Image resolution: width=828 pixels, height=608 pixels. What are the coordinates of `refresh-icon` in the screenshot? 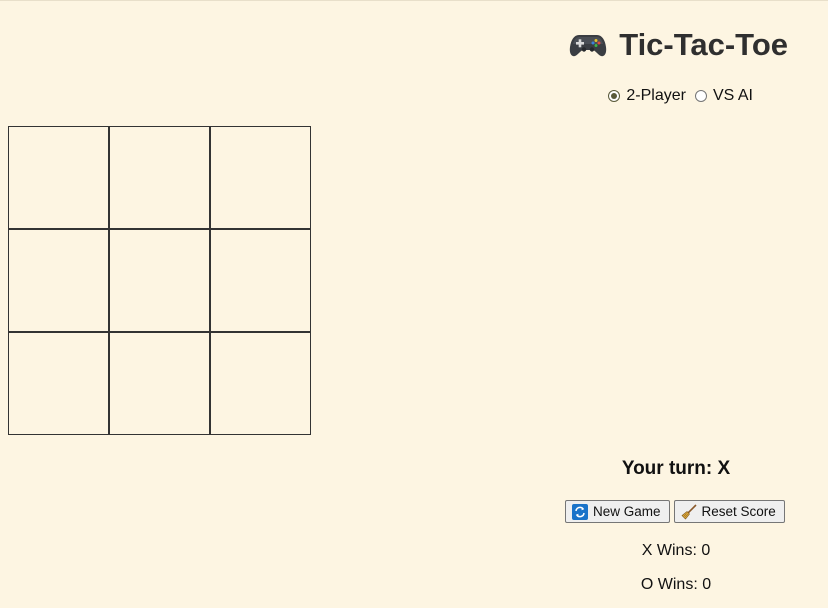 It's located at (580, 511).